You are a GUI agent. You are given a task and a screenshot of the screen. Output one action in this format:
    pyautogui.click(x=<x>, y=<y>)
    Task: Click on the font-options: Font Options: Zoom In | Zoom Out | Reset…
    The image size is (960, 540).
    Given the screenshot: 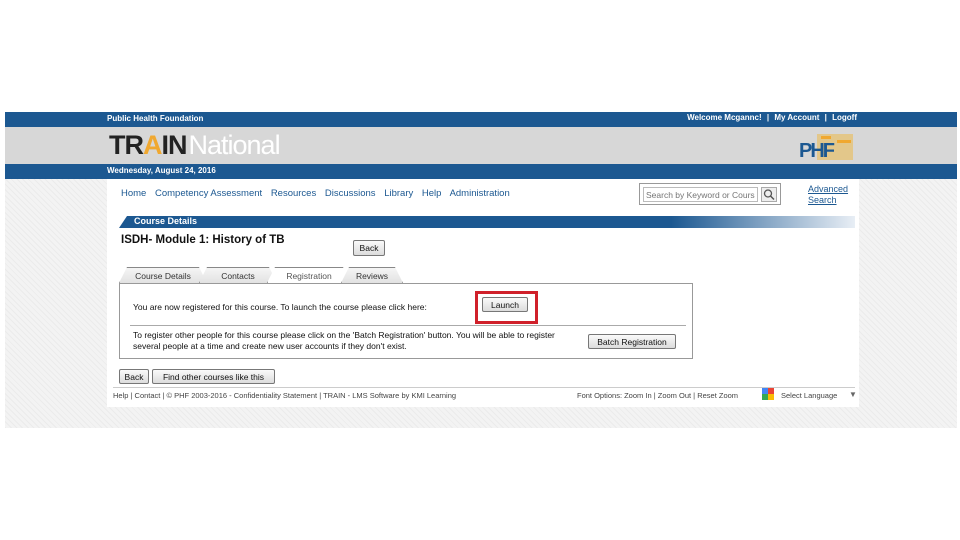 What is the action you would take?
    pyautogui.click(x=657, y=395)
    